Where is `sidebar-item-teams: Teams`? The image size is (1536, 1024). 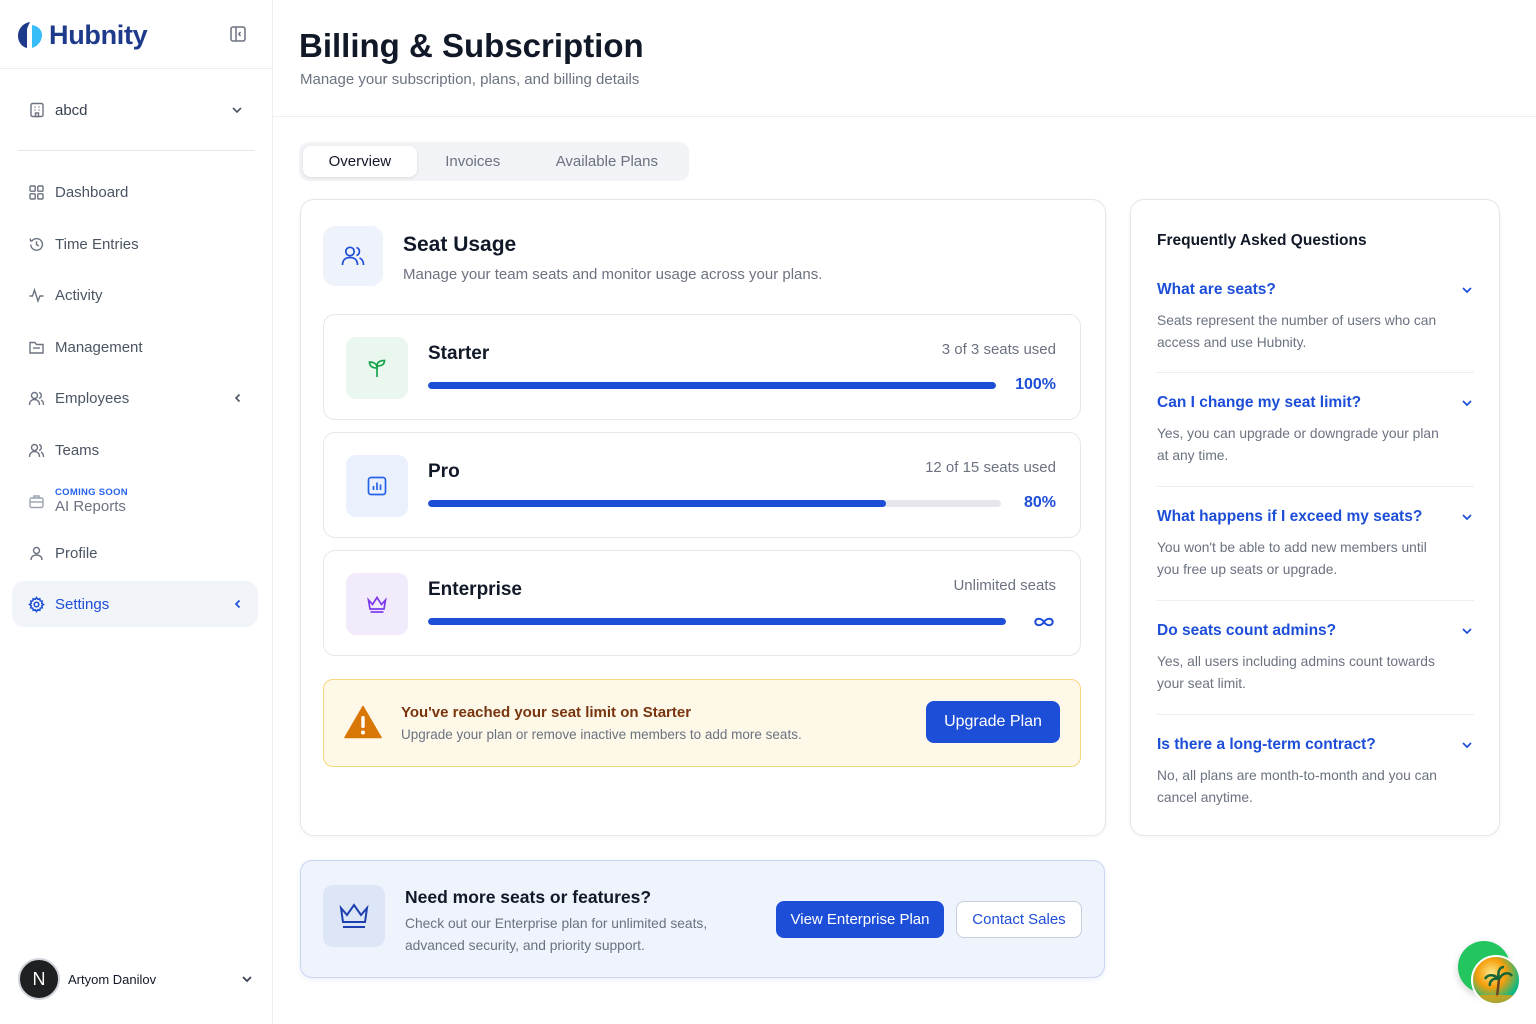
sidebar-item-teams: Teams is located at coordinates (135, 450).